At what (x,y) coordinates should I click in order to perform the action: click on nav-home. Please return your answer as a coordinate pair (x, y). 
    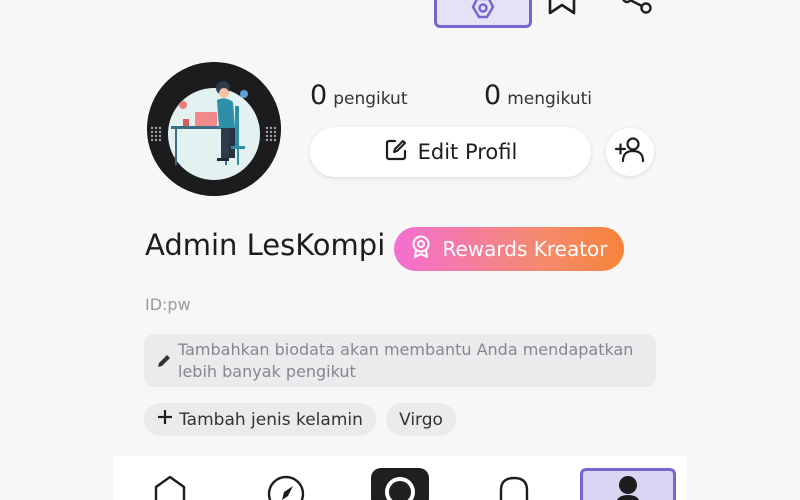
    Looking at the image, I should click on (170, 487).